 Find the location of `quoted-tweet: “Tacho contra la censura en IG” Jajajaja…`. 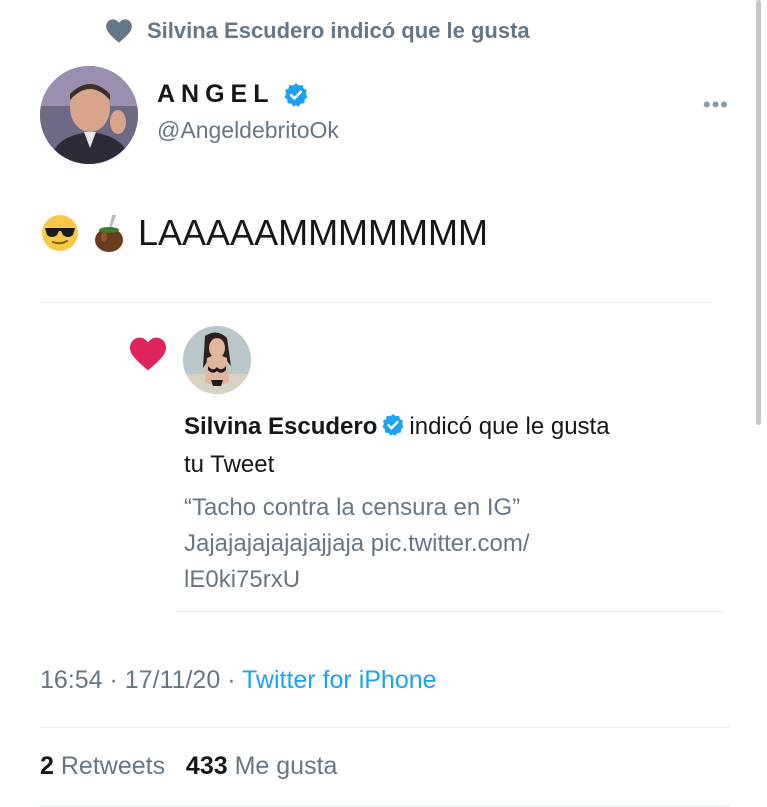

quoted-tweet: “Tacho contra la censura en IG” Jajajaja… is located at coordinates (409, 544).